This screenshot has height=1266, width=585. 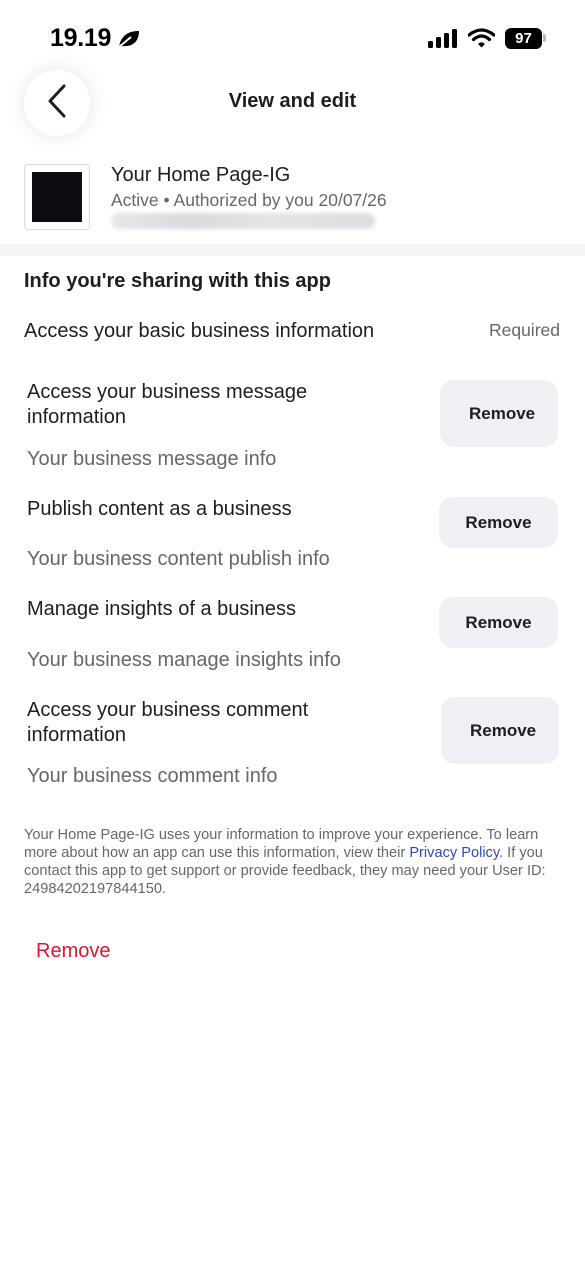 What do you see at coordinates (249, 200) in the screenshot?
I see `app-status: Active • Authorized by you 20/07/26` at bounding box center [249, 200].